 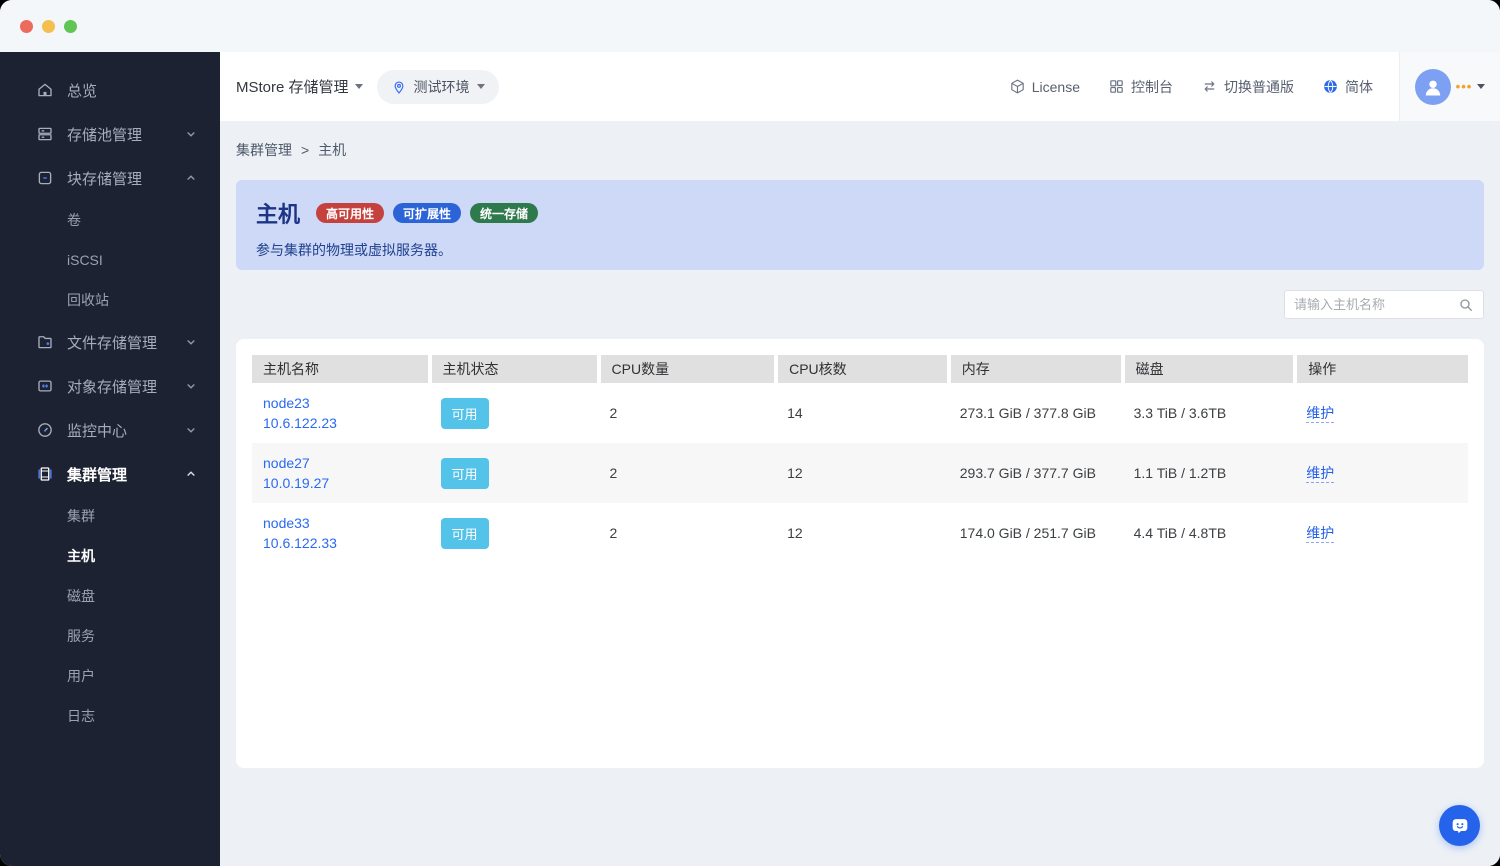 What do you see at coordinates (515, 369) in the screenshot?
I see `column-header-host-status: 主机状态` at bounding box center [515, 369].